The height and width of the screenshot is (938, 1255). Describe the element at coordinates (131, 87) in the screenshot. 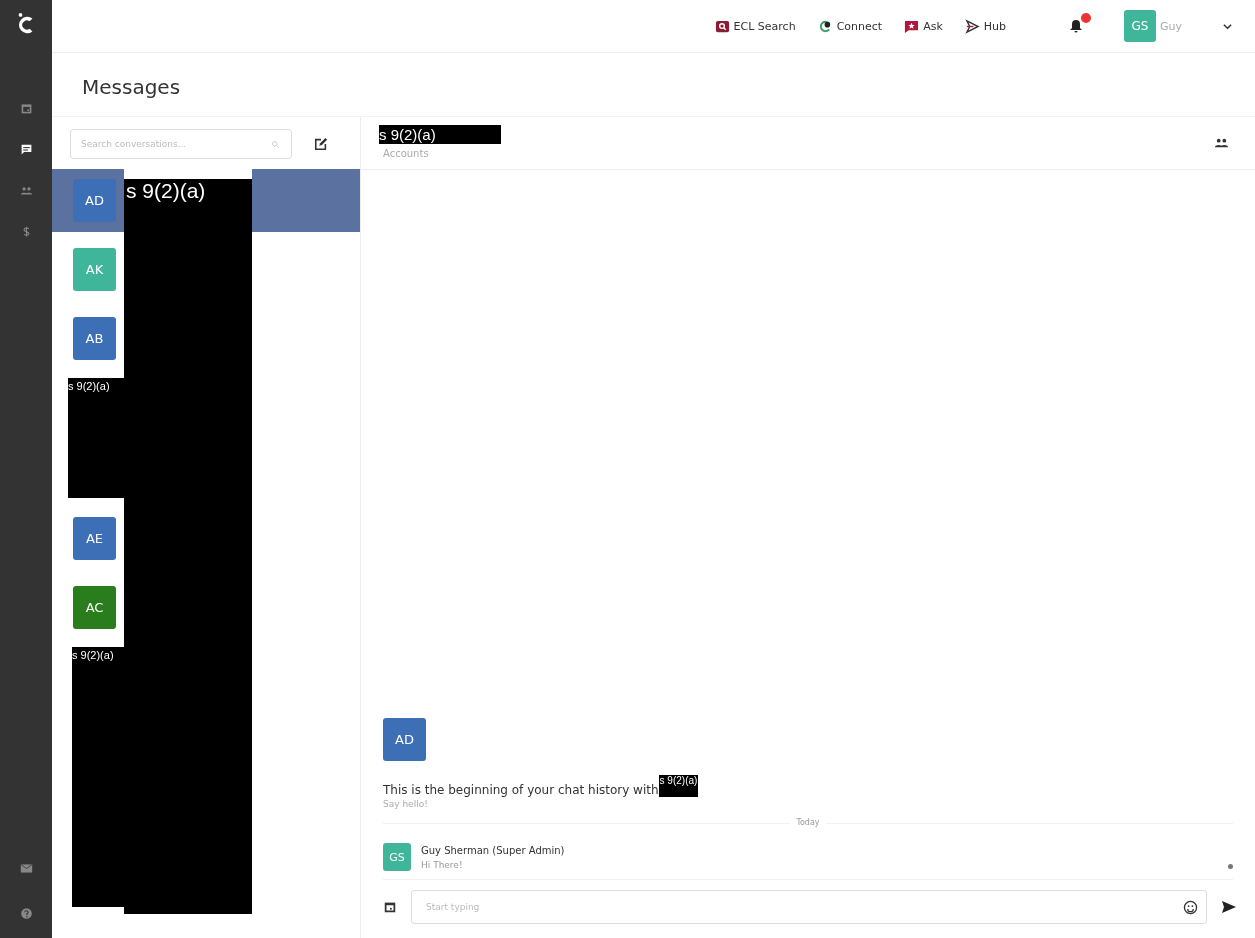

I see `page-title: Messages` at that location.